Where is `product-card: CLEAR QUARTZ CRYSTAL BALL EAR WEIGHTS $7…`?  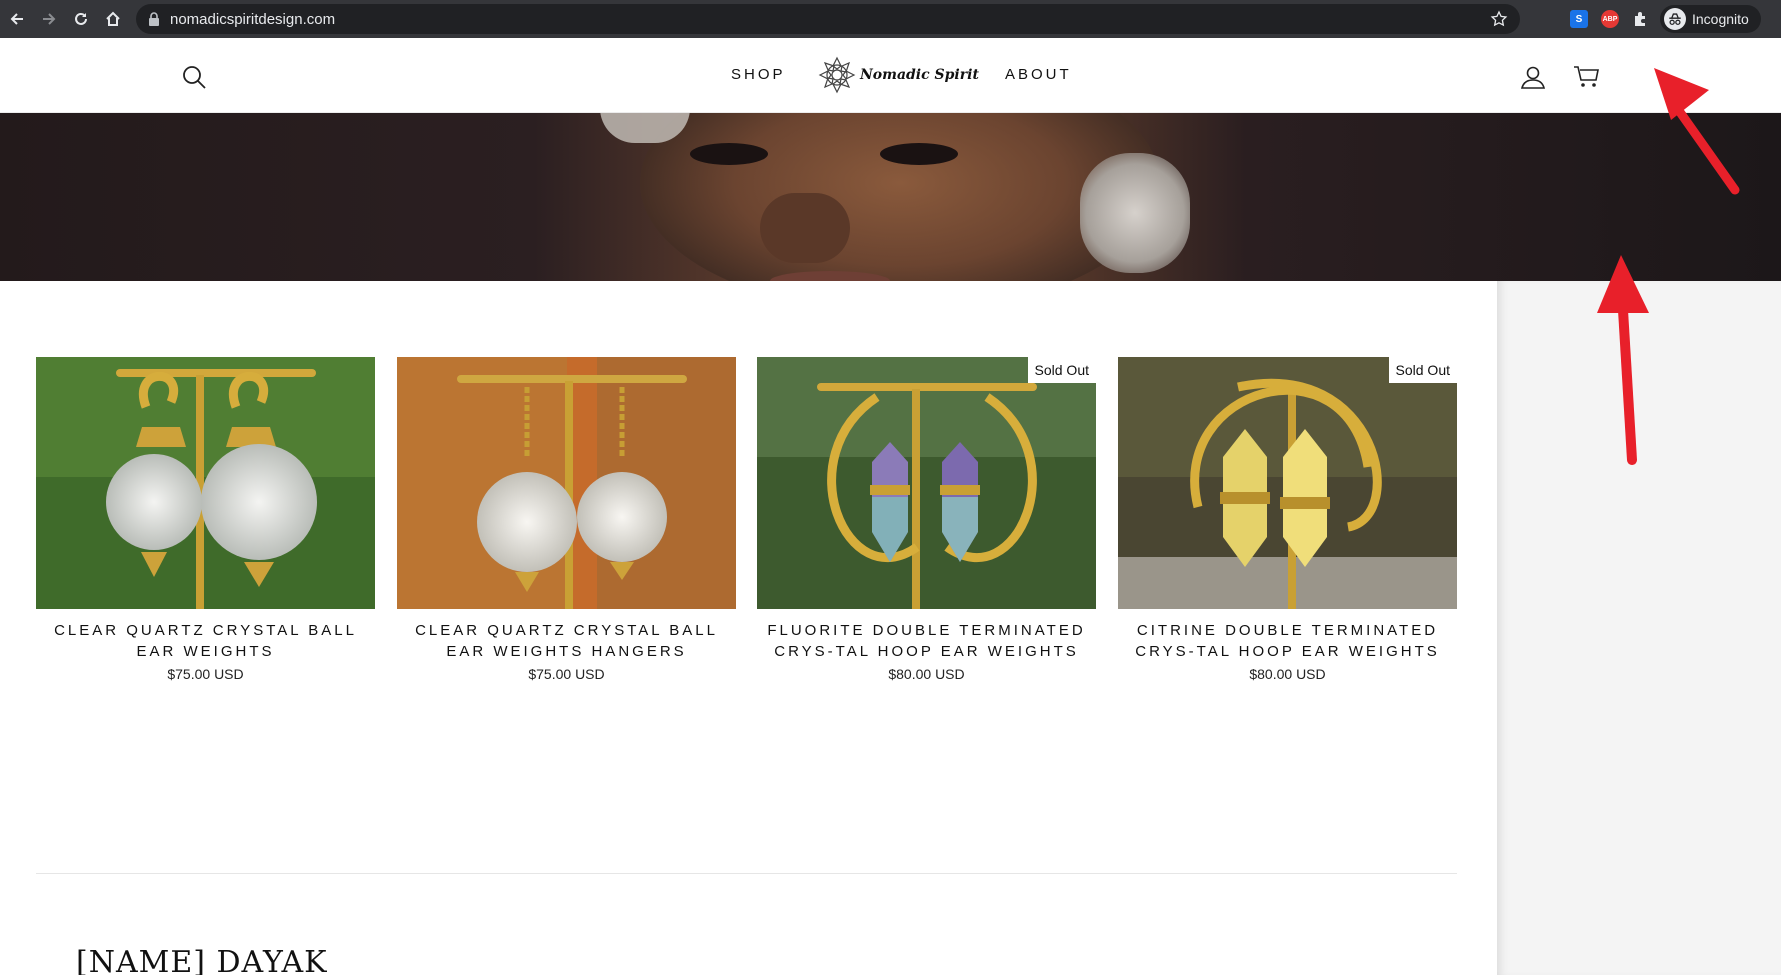 product-card: CLEAR QUARTZ CRYSTAL BALL EAR WEIGHTS $7… is located at coordinates (205, 519).